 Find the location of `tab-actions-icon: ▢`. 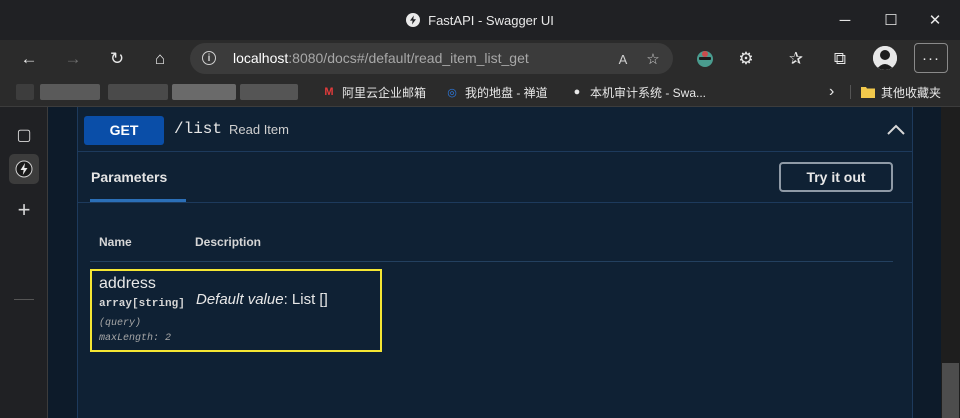

tab-actions-icon: ▢ is located at coordinates (24, 135).